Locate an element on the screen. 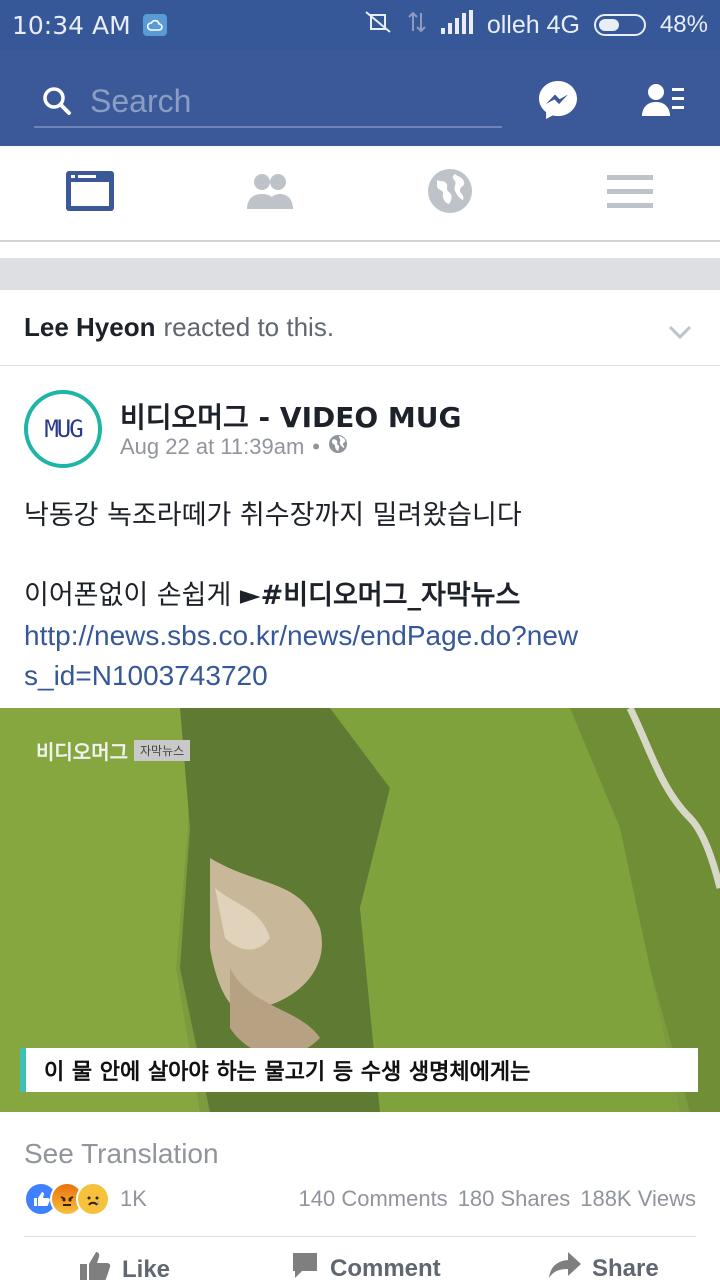 Image resolution: width=720 pixels, height=1280 pixels. post-line-1: 낙동강 녹조라떼가 취수장까지 밀려왔습니다 is located at coordinates (273, 515).